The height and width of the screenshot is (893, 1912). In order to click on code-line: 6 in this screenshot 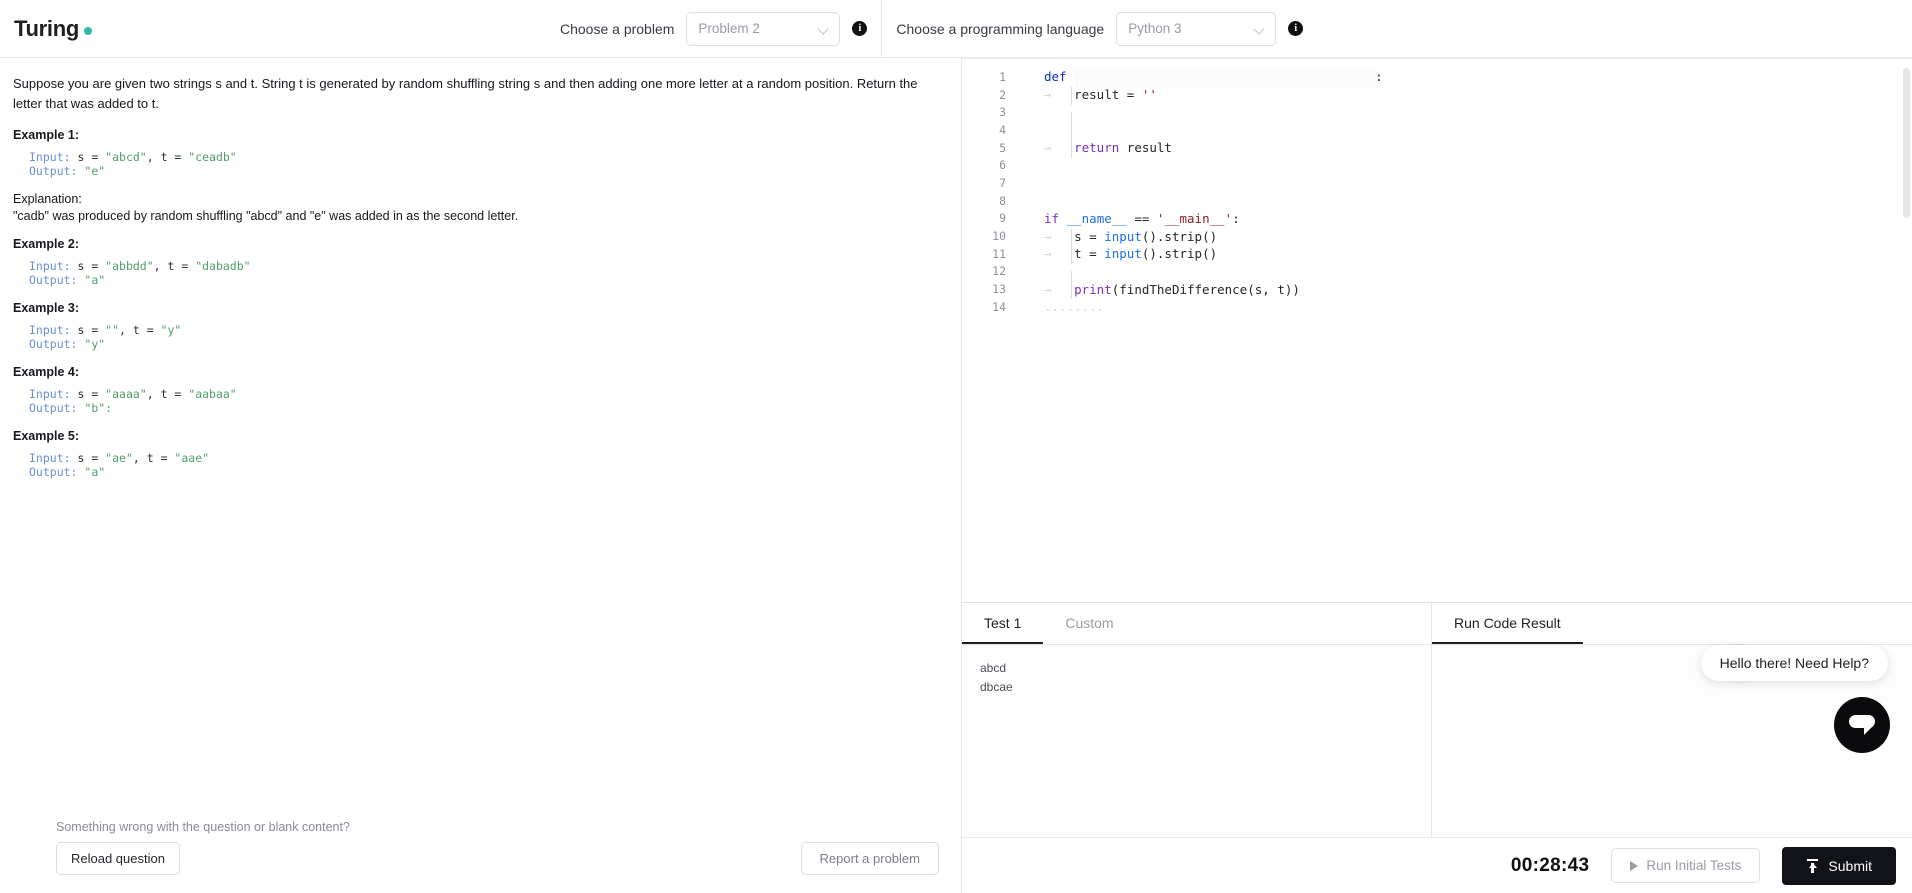, I will do `click(1437, 165)`.